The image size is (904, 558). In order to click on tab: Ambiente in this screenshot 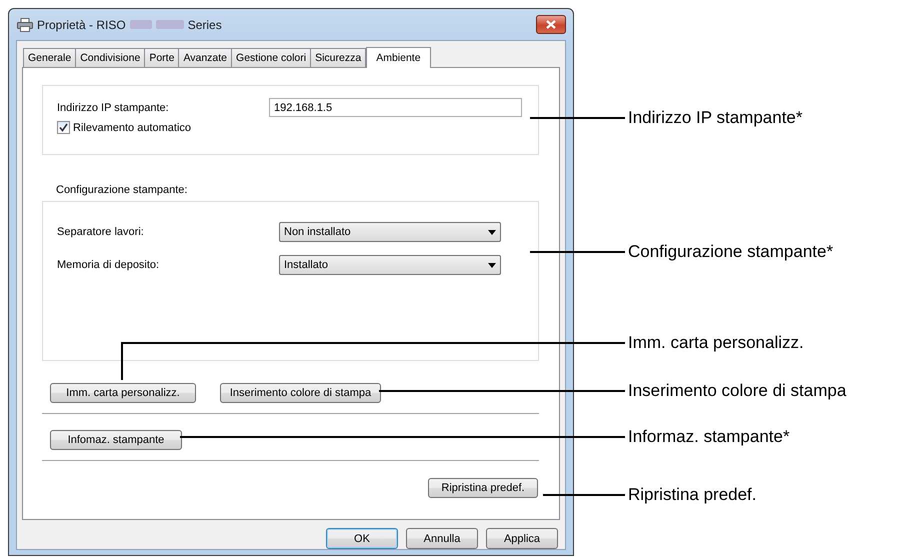, I will do `click(398, 57)`.